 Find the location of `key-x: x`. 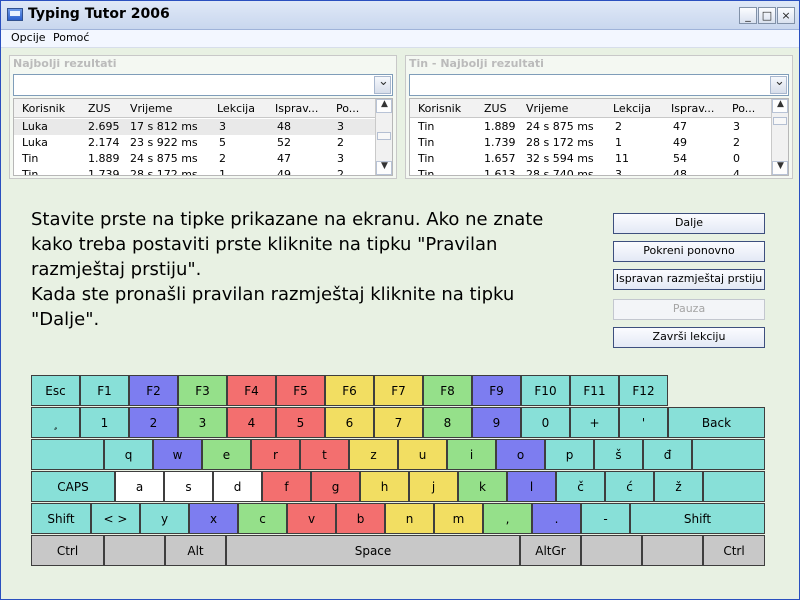

key-x: x is located at coordinates (213, 518).